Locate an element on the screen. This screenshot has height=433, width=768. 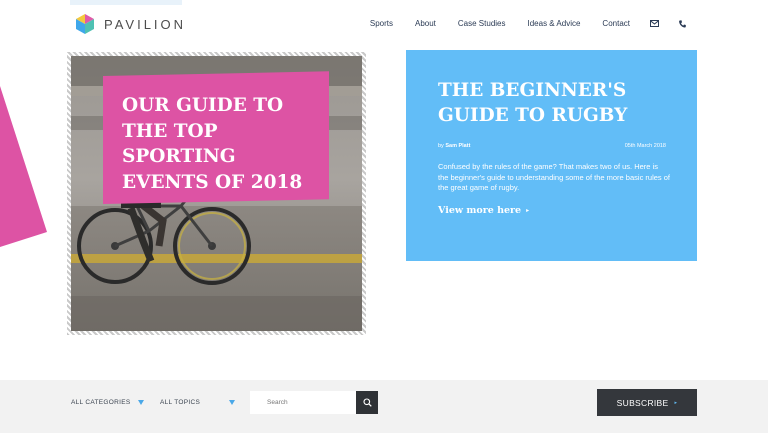
byline-prefix: by is located at coordinates (441, 146).